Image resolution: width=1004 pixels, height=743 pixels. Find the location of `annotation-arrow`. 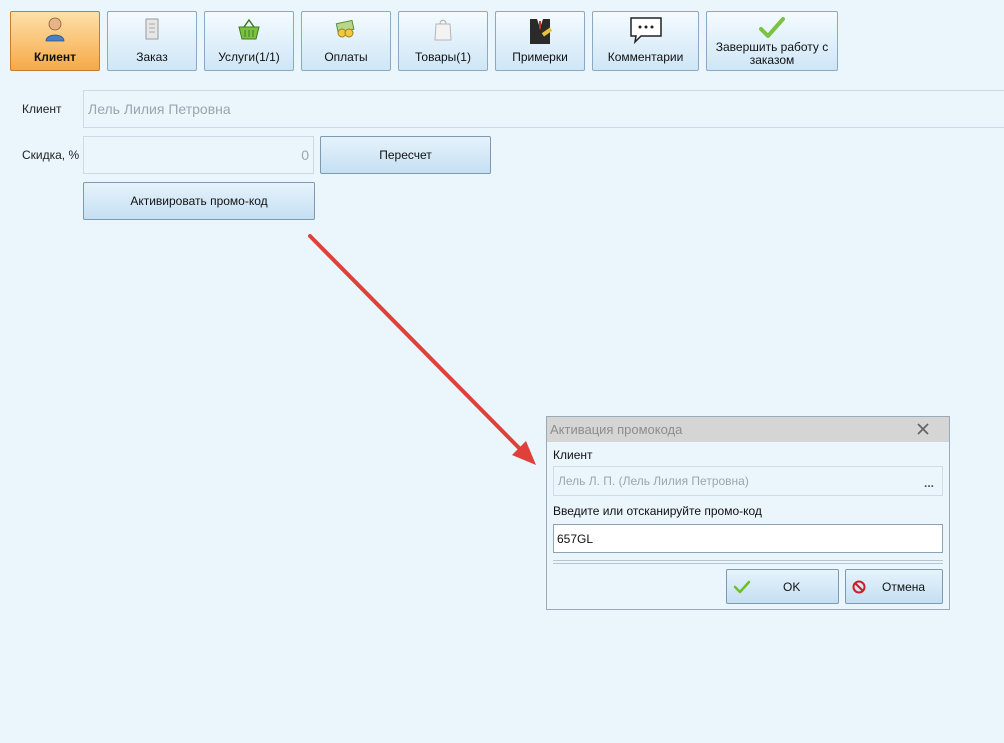

annotation-arrow is located at coordinates (422, 349).